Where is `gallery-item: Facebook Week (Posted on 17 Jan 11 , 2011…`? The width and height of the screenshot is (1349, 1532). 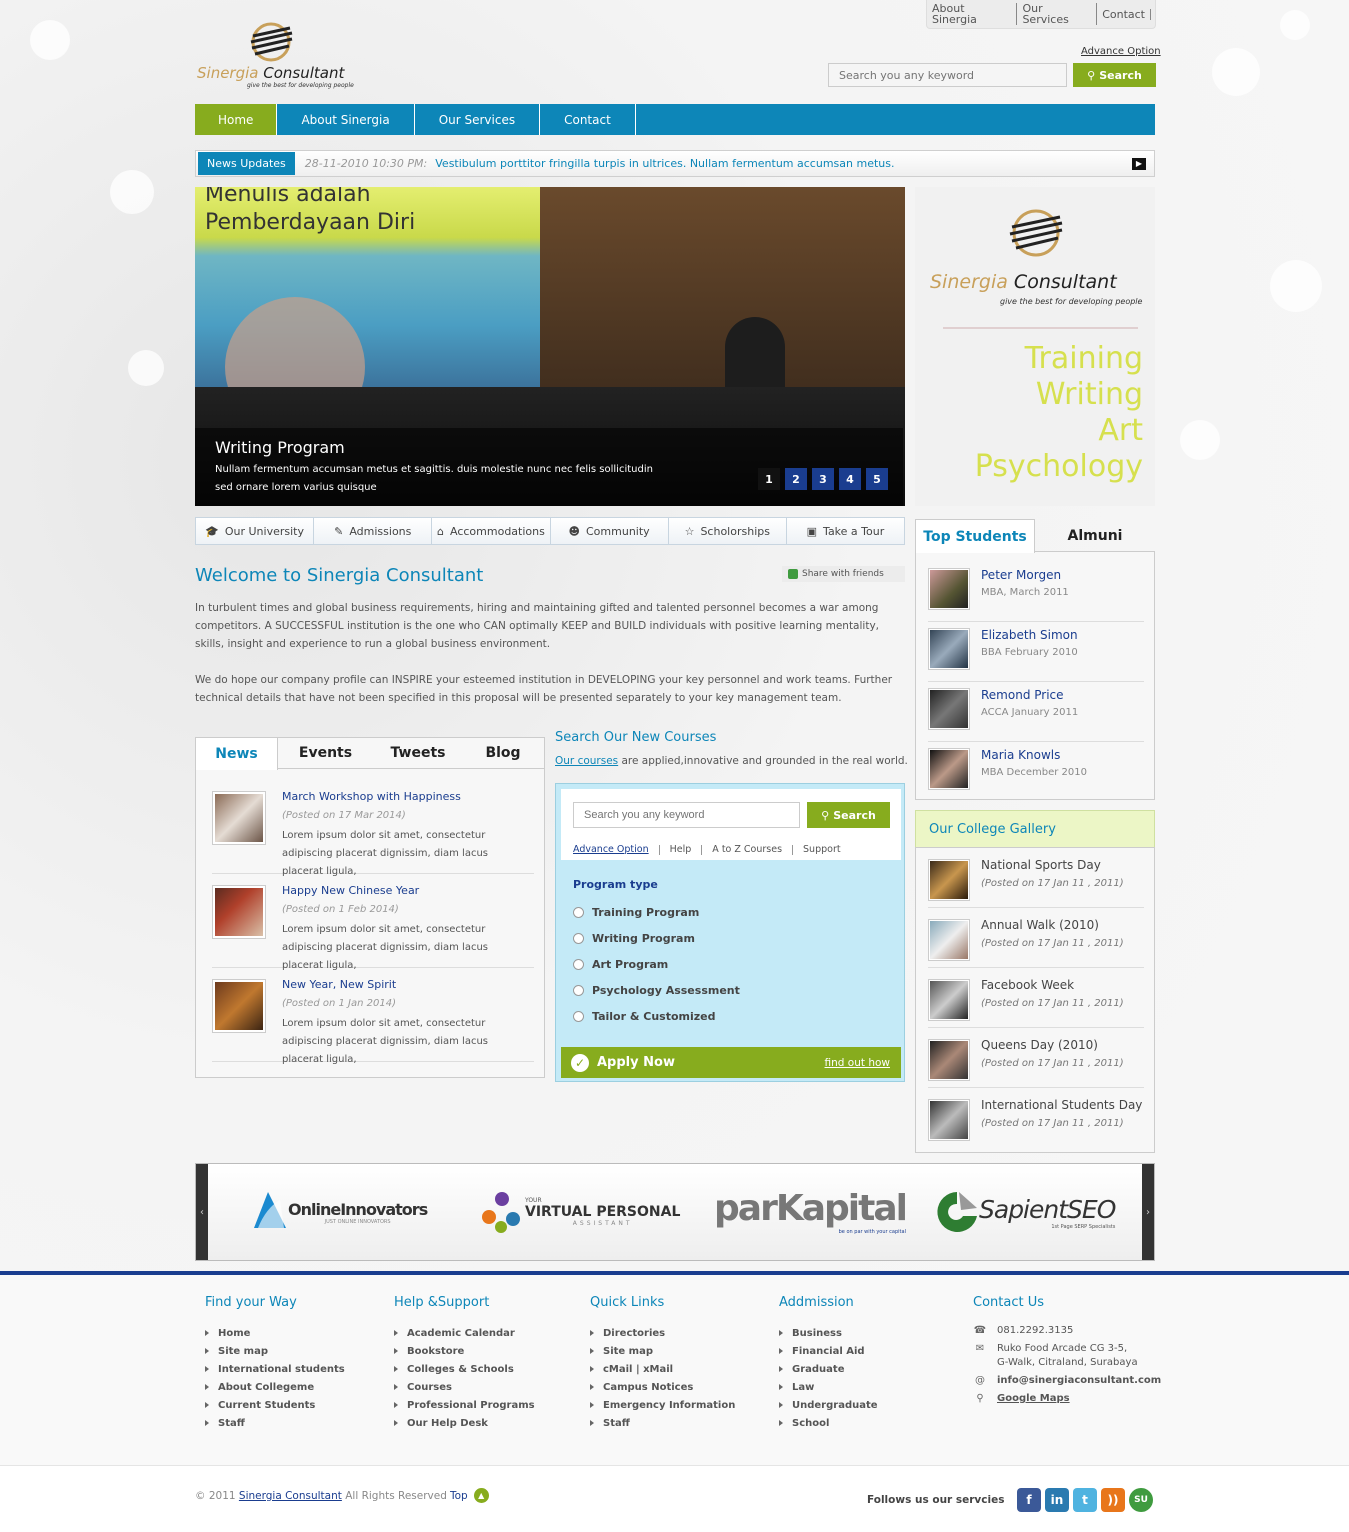
gallery-item: Facebook Week (Posted on 17 Jan 11 , 2011… is located at coordinates (1036, 998).